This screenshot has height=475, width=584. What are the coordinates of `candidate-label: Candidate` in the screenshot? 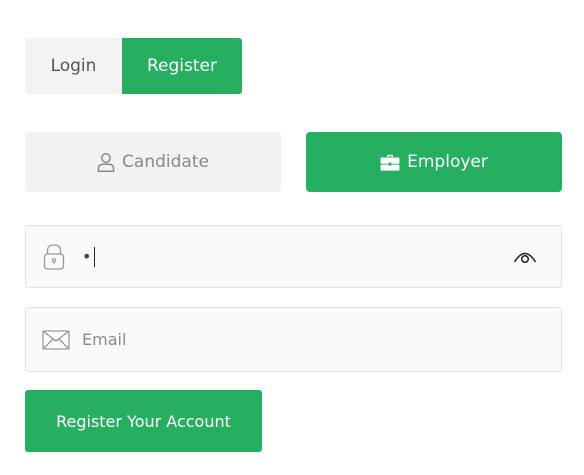 It's located at (165, 162).